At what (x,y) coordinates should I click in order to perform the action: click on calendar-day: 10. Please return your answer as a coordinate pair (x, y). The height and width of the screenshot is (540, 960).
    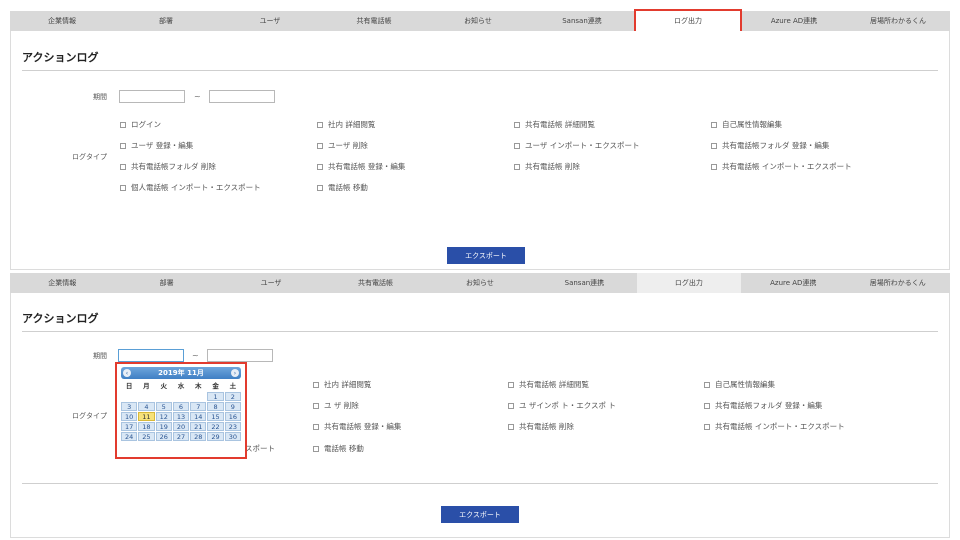
    Looking at the image, I should click on (129, 416).